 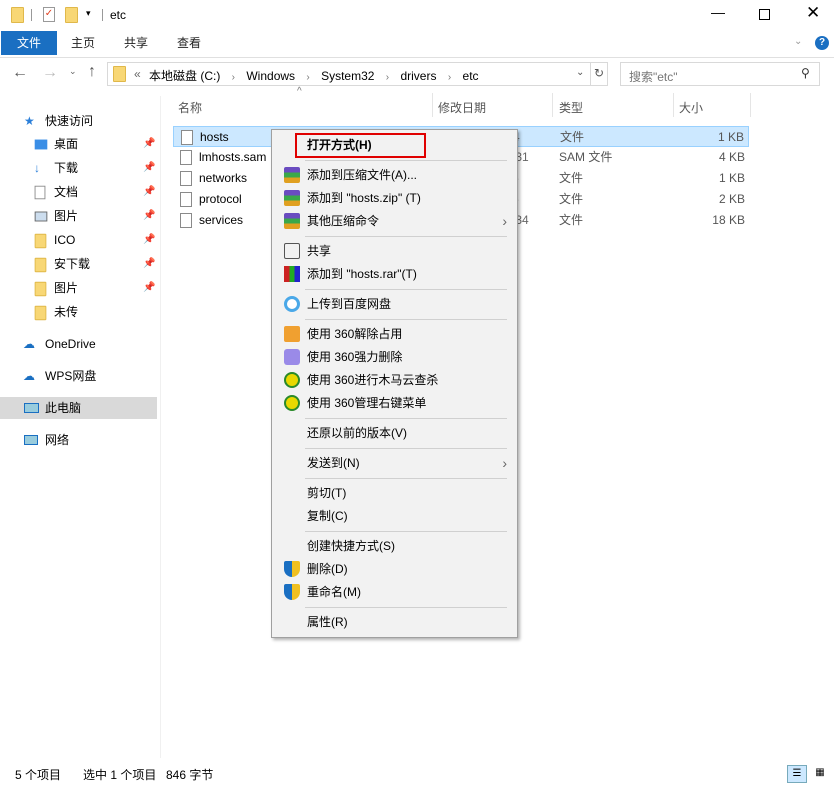 What do you see at coordinates (349, 304) in the screenshot?
I see `menu-item-label: 上传到百度网盘` at bounding box center [349, 304].